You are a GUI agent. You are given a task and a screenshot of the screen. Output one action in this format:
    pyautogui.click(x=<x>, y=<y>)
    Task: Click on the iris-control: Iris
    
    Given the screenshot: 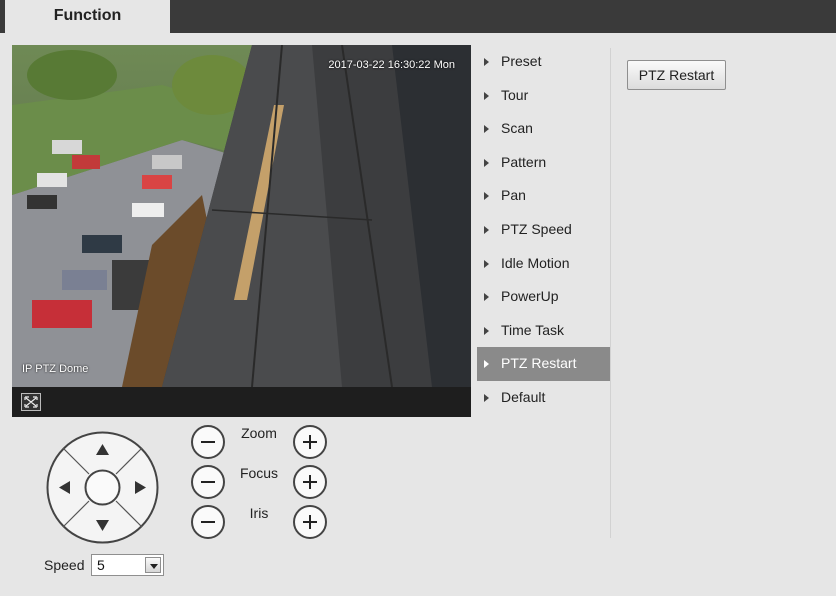 What is the action you would take?
    pyautogui.click(x=261, y=522)
    